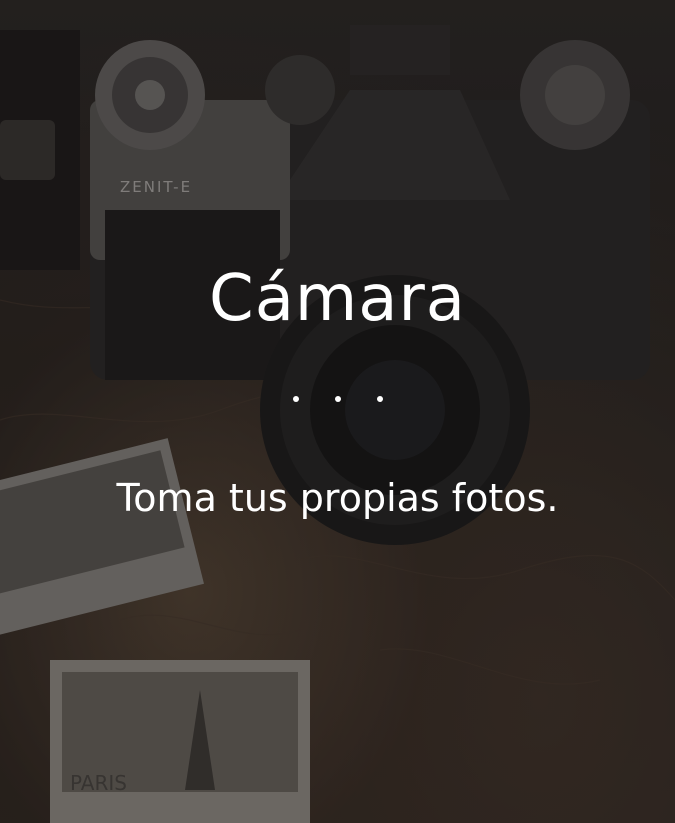  I want to click on card-title: Cámara, so click(337, 299).